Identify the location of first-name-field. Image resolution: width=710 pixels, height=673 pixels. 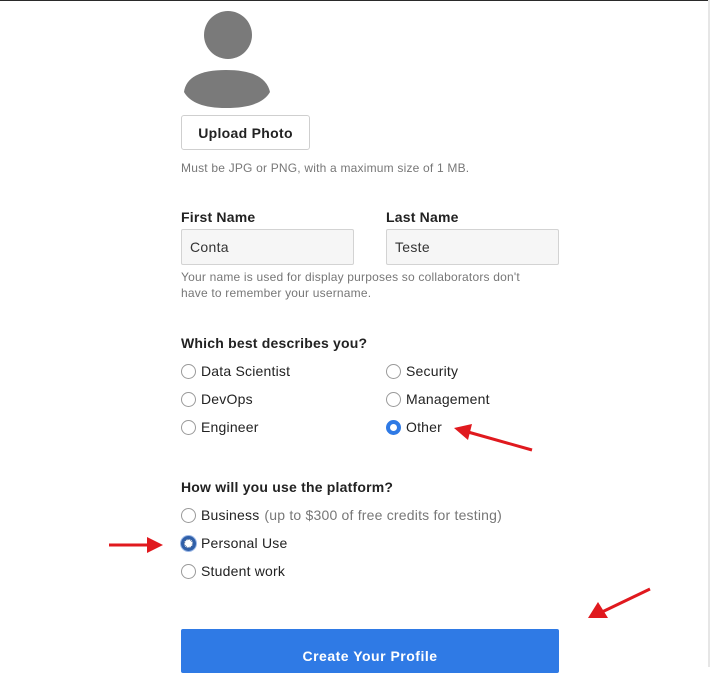
(267, 247).